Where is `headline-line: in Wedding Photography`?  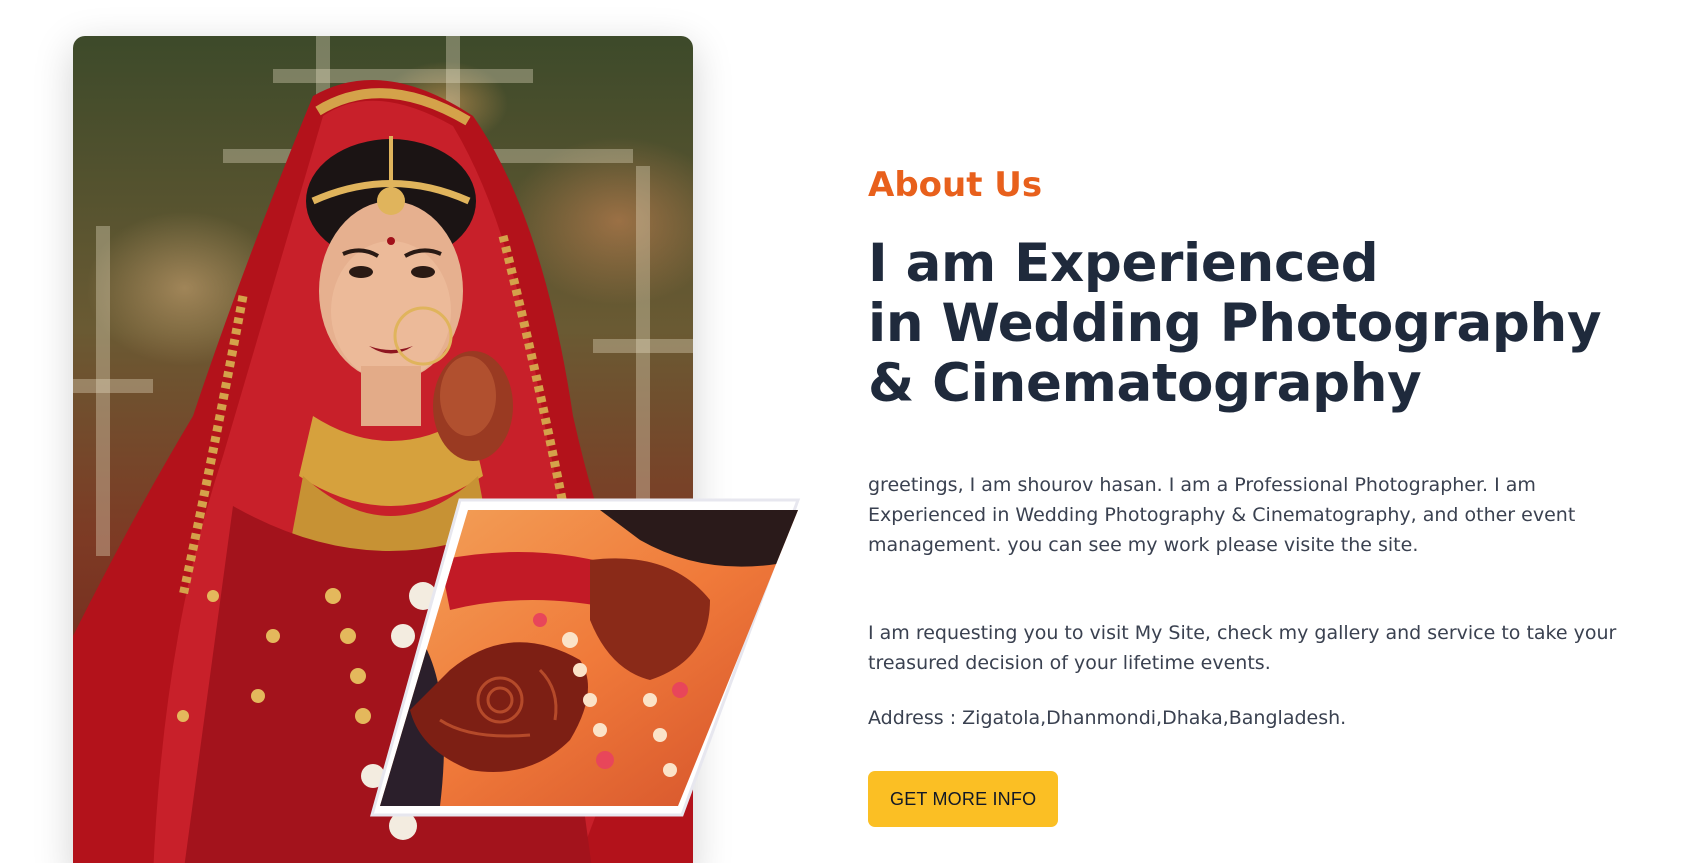 headline-line: in Wedding Photography is located at coordinates (1235, 323).